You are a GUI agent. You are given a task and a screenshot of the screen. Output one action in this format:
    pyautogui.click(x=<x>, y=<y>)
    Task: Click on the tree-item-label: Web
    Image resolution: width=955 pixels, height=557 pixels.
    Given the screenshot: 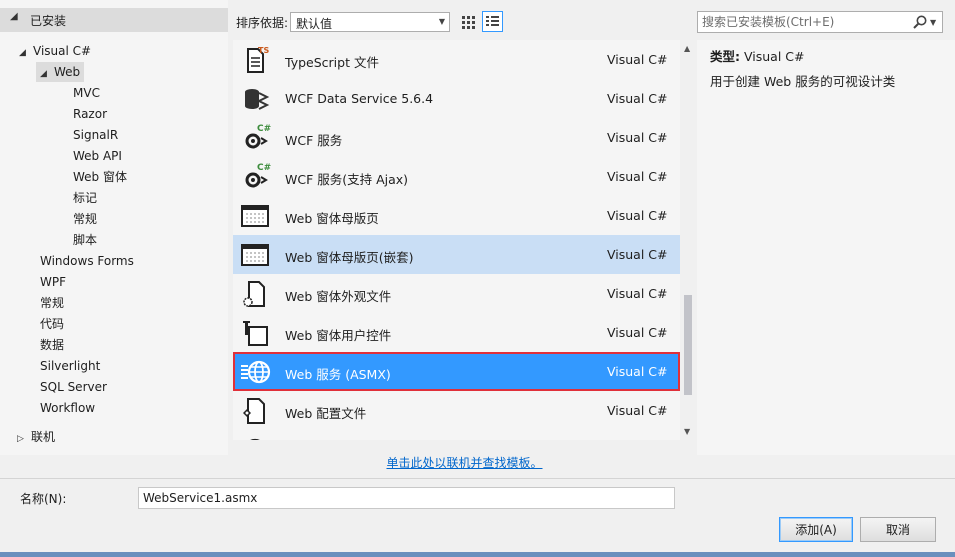 What is the action you would take?
    pyautogui.click(x=67, y=72)
    